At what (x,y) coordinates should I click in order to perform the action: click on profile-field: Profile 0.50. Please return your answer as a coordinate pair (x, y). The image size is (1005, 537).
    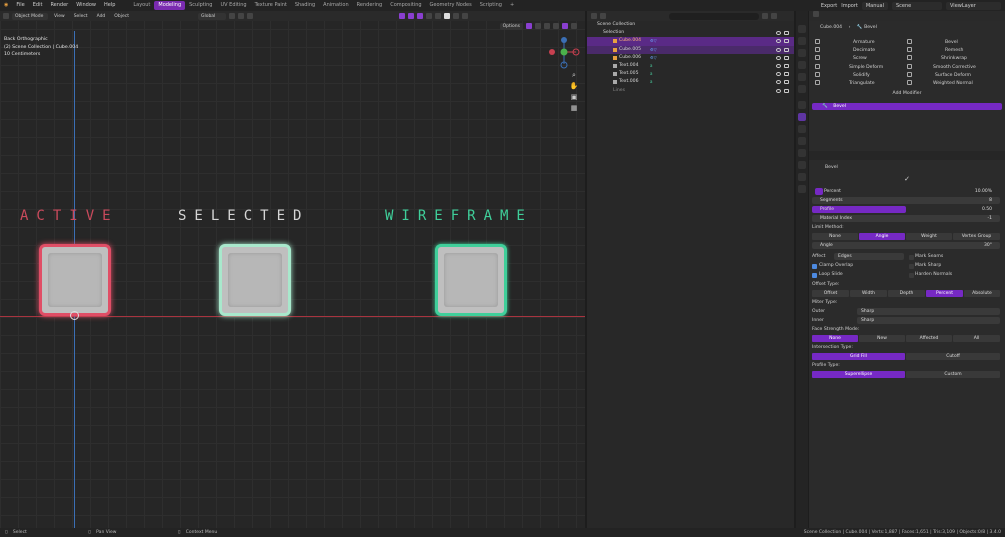
    Looking at the image, I should click on (906, 209).